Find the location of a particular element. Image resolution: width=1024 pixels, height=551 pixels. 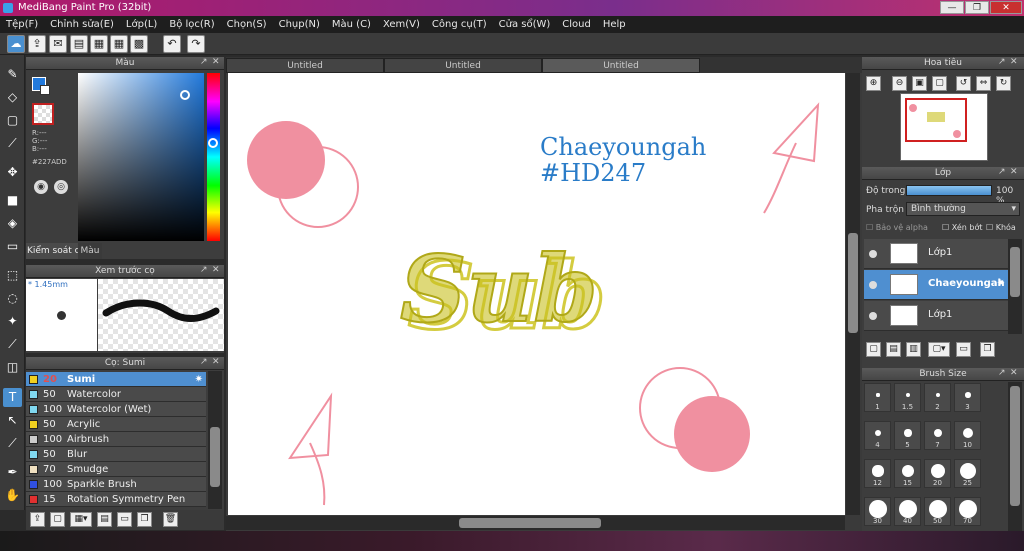

menu-cloud: Cloud is located at coordinates (576, 24).